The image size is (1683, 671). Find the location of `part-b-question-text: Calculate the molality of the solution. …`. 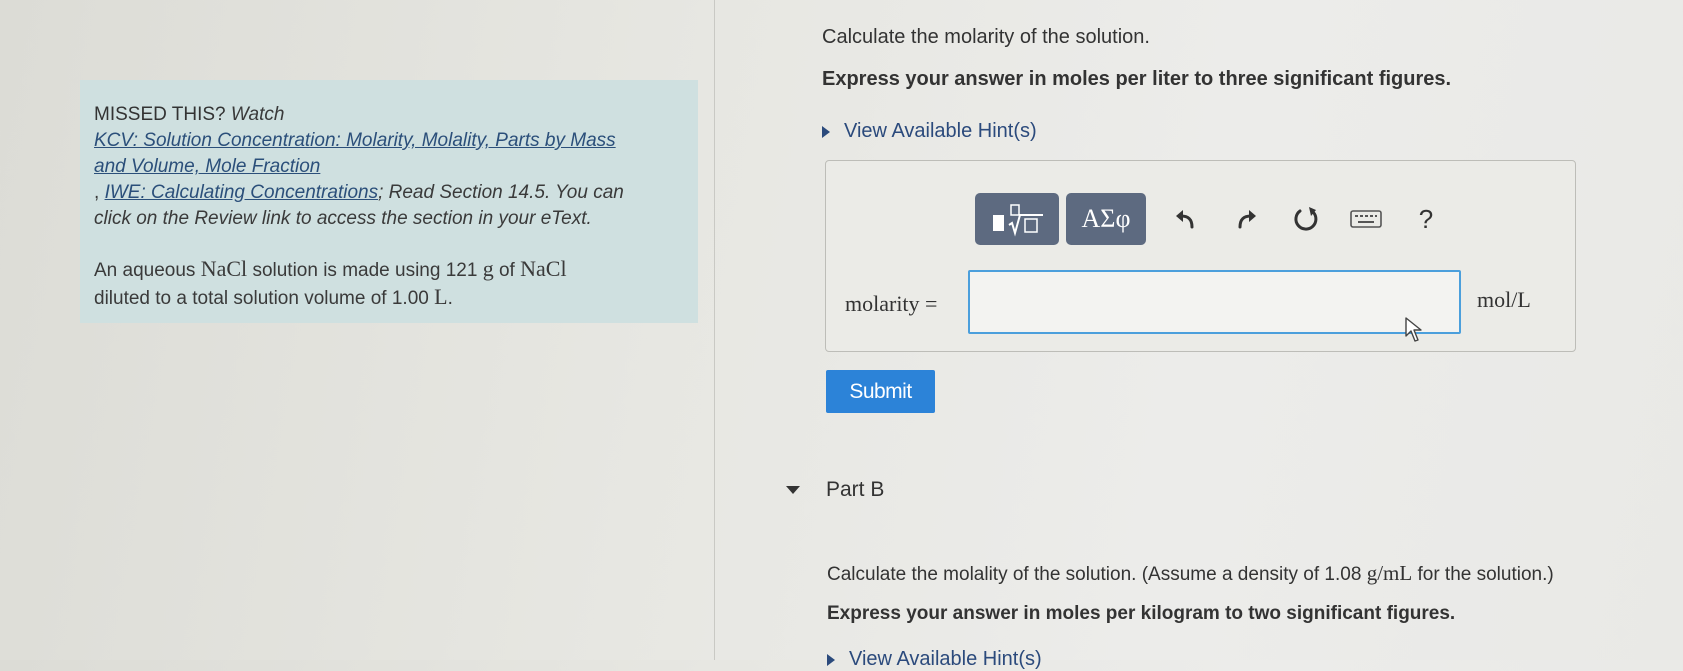

part-b-question-text: Calculate the molality of the solution. … is located at coordinates (1094, 574).